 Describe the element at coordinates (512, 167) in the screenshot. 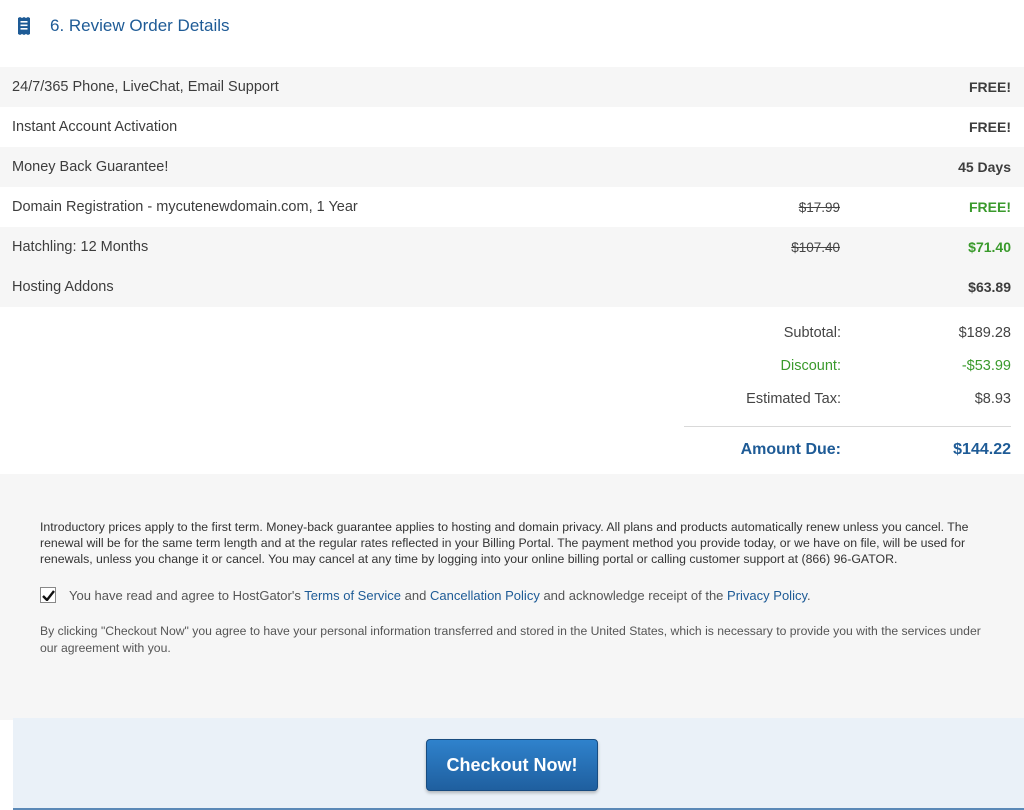

I see `order-item-guarantee: Money Back Guarantee! 45 Days` at that location.